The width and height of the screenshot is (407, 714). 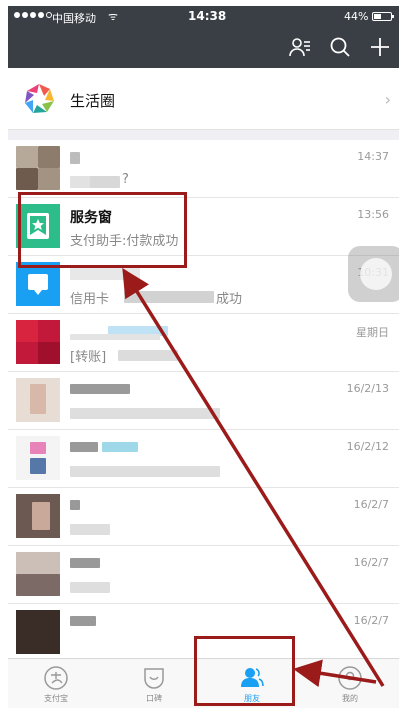 What do you see at coordinates (335, 673) in the screenshot?
I see `arrow-to-friends-tab` at bounding box center [335, 673].